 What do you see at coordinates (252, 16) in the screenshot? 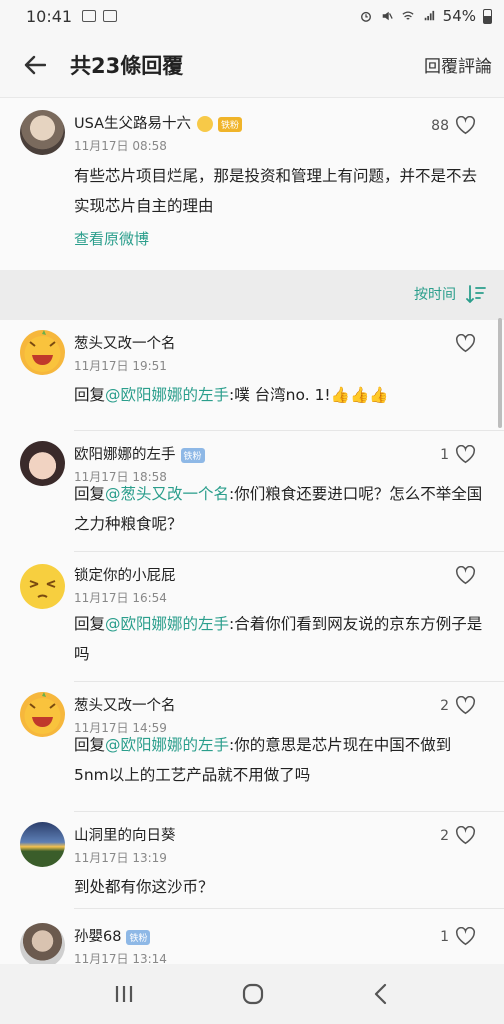
I see `status-bar: 10:41 54%` at bounding box center [252, 16].